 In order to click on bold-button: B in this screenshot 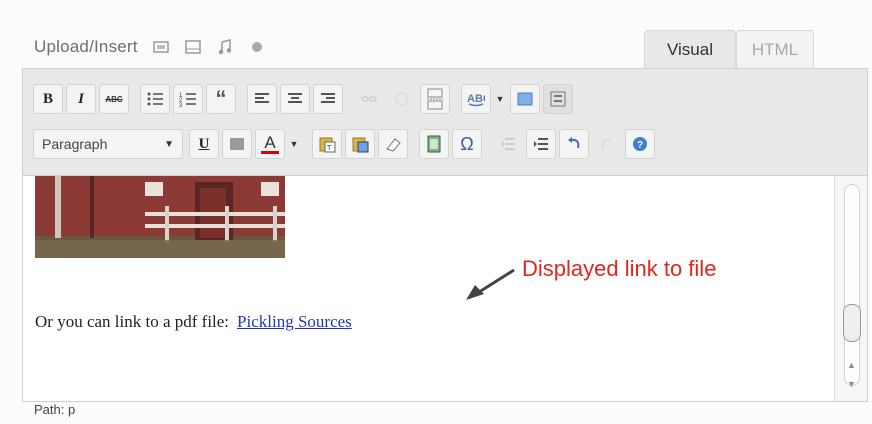, I will do `click(48, 99)`.